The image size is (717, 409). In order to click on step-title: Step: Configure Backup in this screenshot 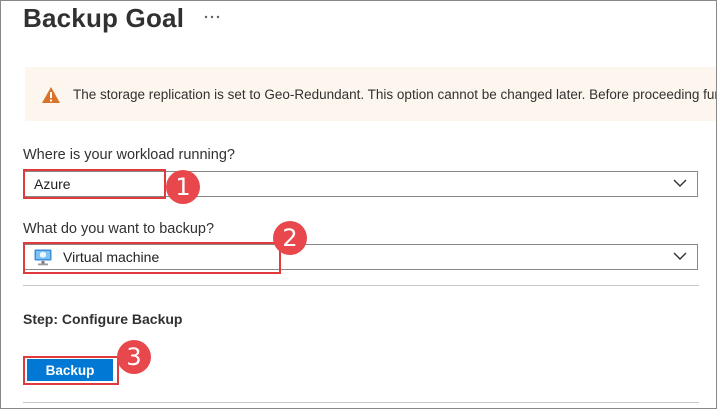, I will do `click(103, 319)`.